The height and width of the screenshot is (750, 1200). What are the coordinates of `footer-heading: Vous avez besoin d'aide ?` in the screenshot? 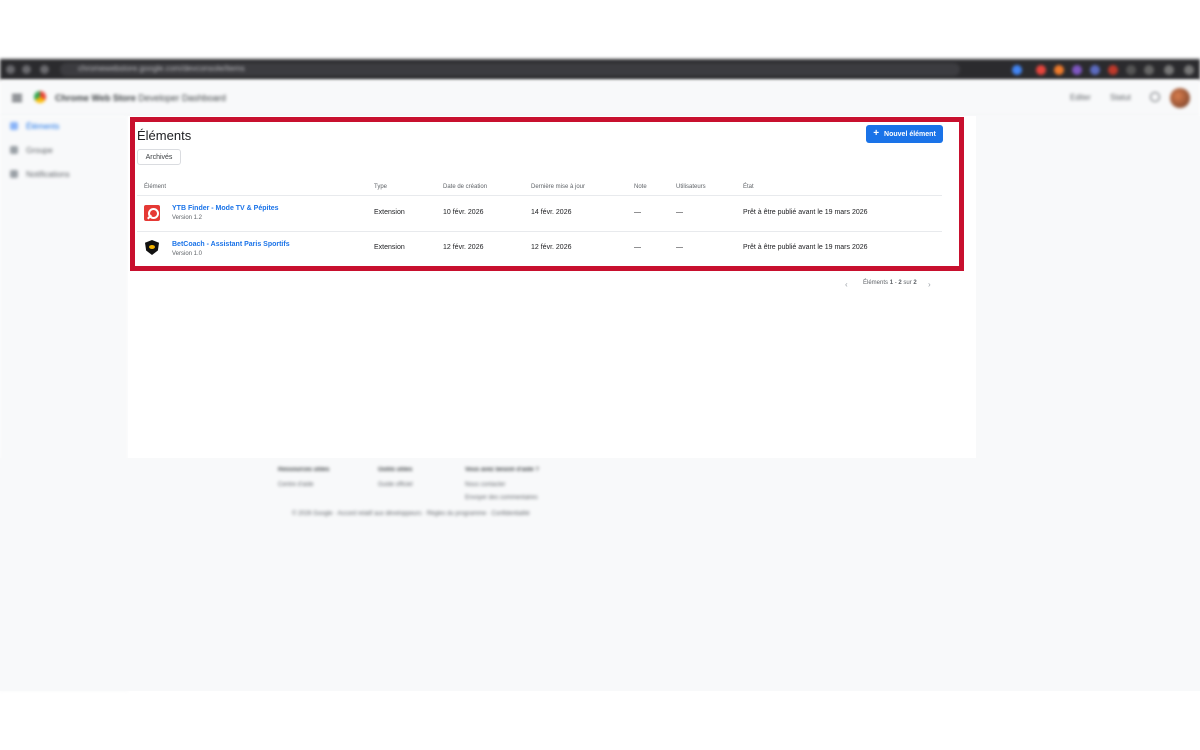 It's located at (502, 470).